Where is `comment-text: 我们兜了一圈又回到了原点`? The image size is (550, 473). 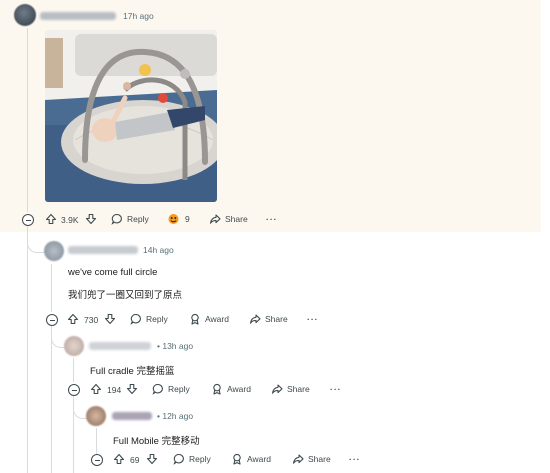 comment-text: 我们兜了一圈又回到了原点 is located at coordinates (125, 295).